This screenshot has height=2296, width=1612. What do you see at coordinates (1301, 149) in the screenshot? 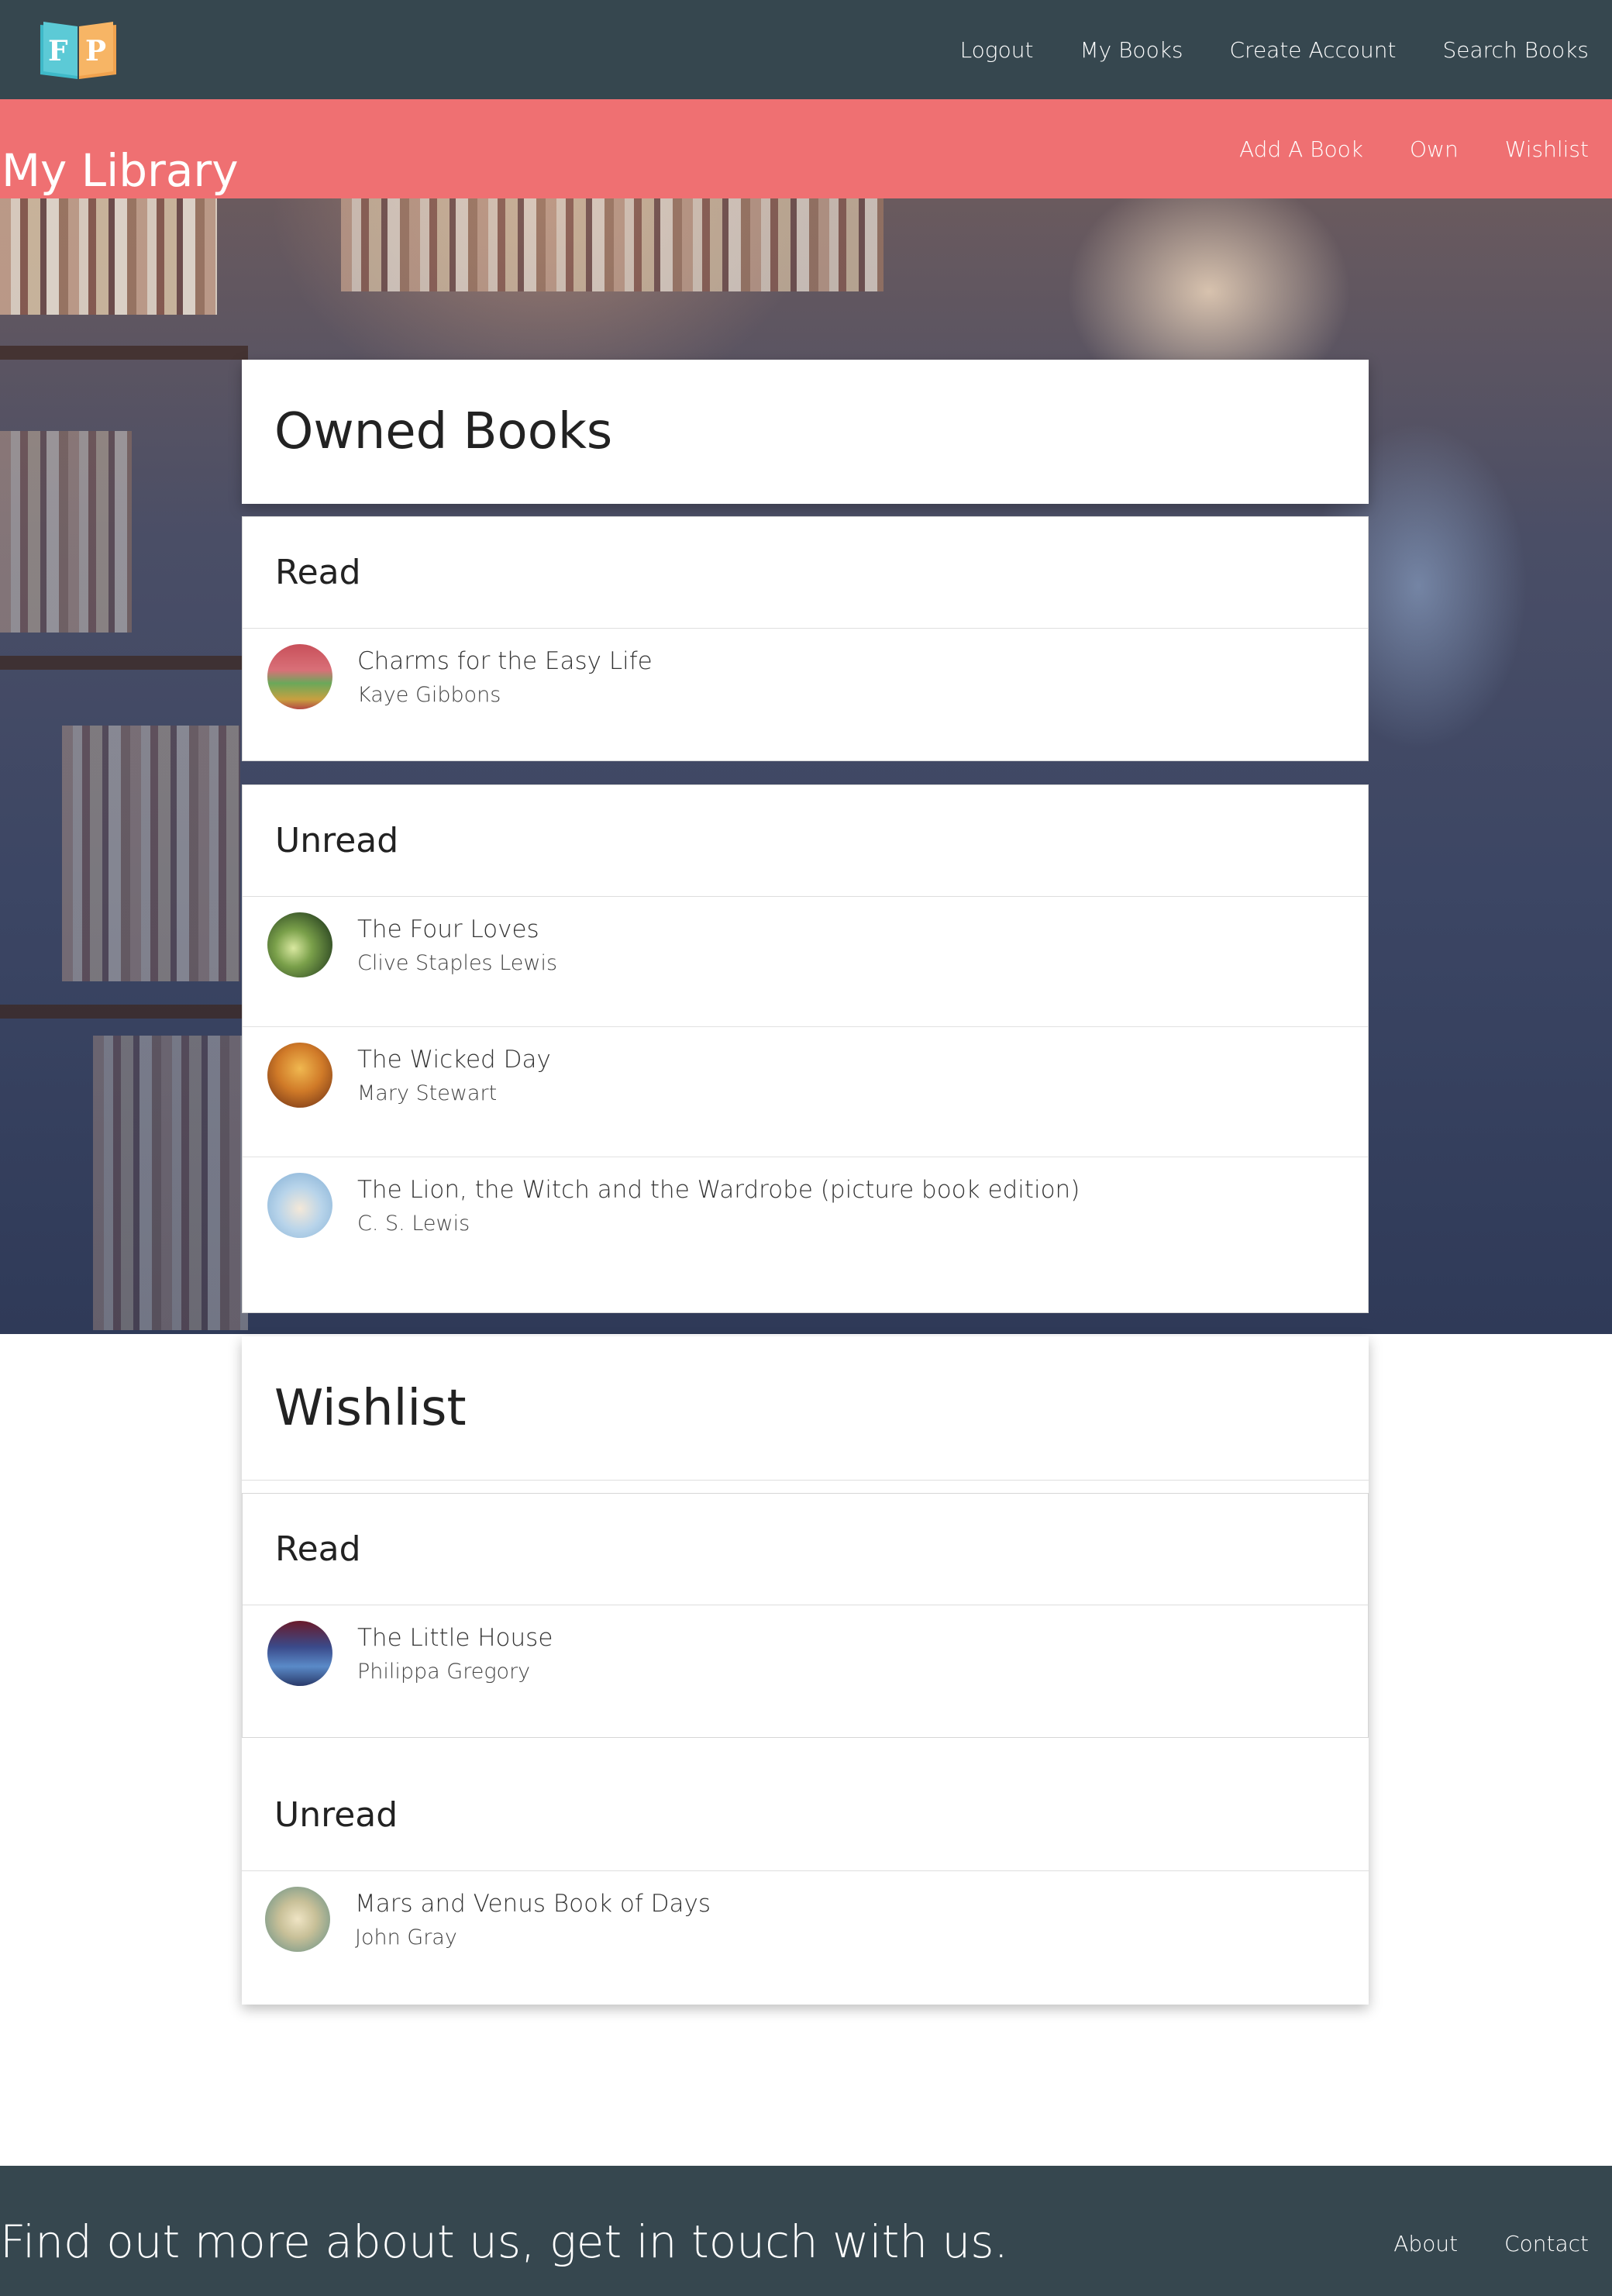
I see `subnav-add-book-link: Add A Book` at bounding box center [1301, 149].